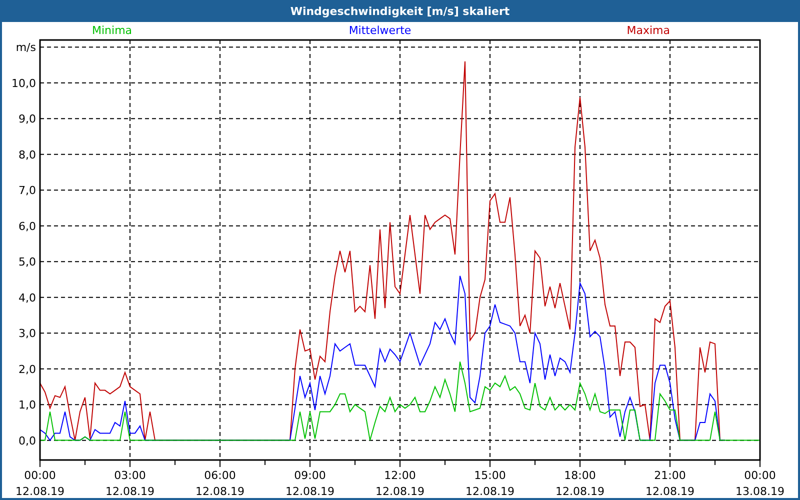  What do you see at coordinates (580, 483) in the screenshot?
I see `x-axis-label: 18:00 12.08.19` at bounding box center [580, 483].